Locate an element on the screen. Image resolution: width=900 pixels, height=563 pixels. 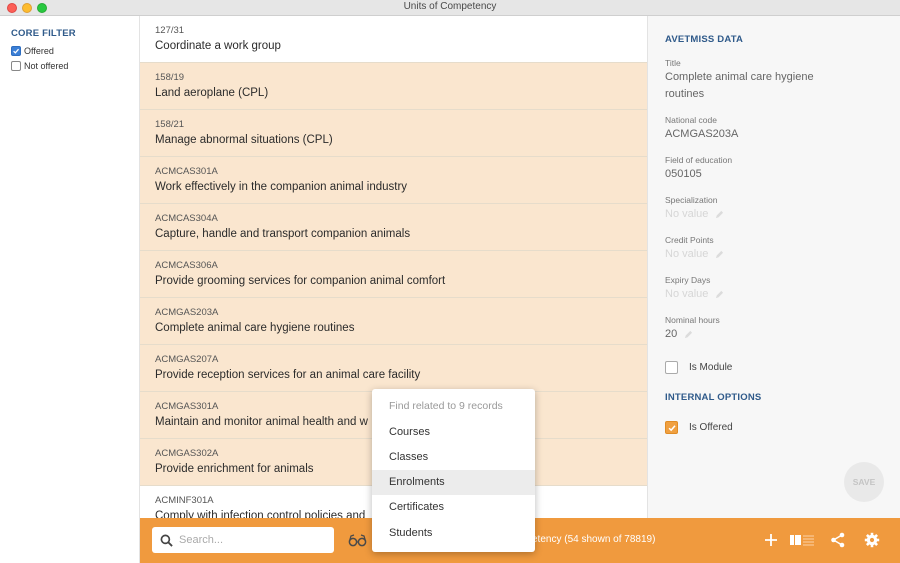
core-filter-title: CORE FILTER is located at coordinates (43, 33).